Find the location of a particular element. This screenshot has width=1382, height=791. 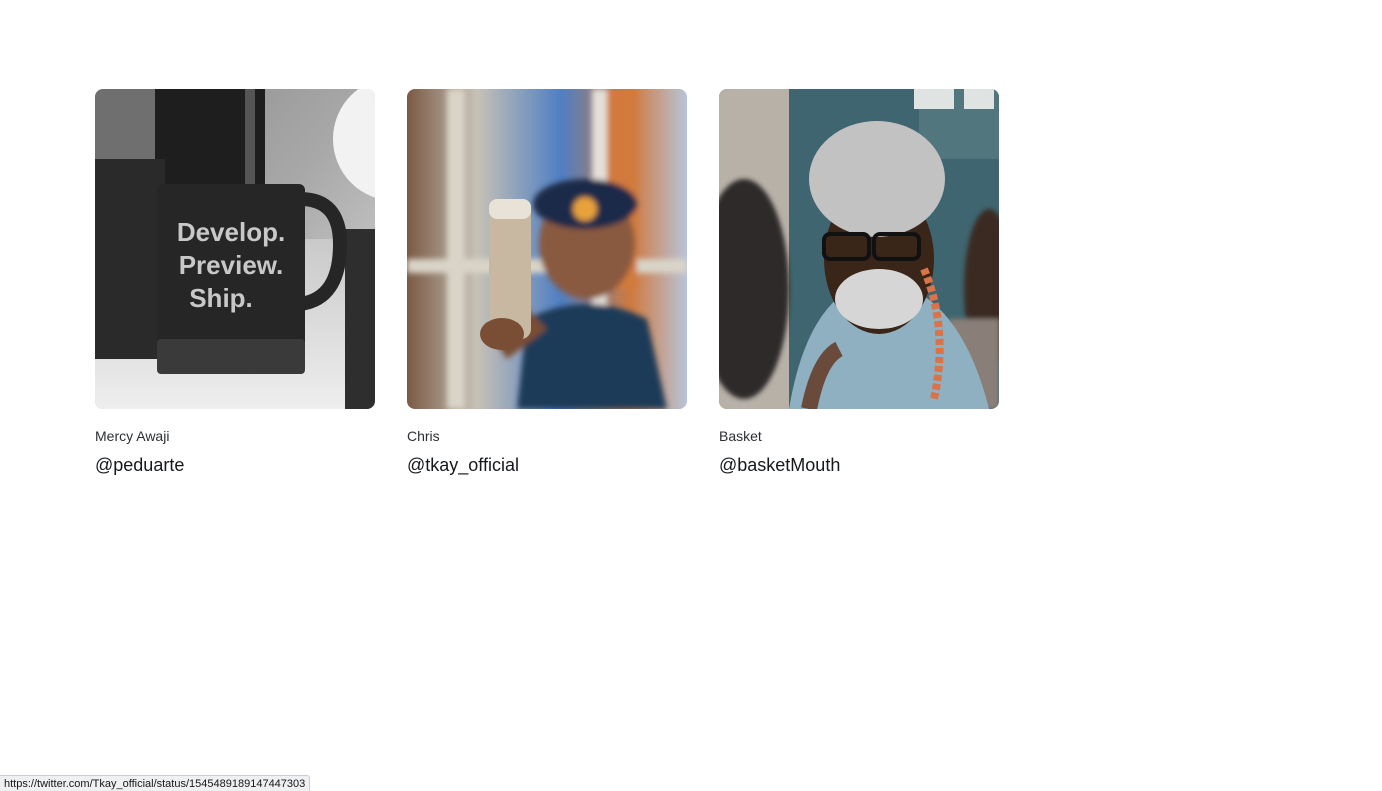

profile-card-basketmouth: Basket @basketMouth is located at coordinates (859, 282).